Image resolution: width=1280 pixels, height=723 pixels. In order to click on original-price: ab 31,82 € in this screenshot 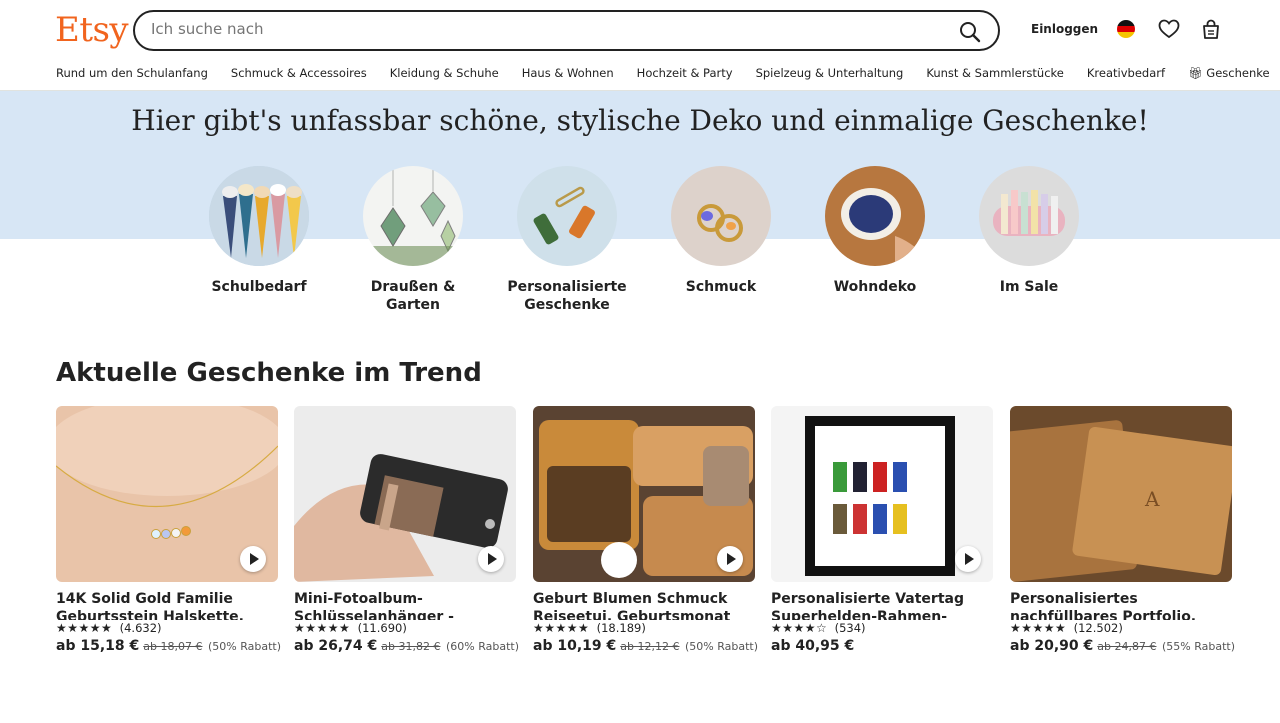, I will do `click(411, 646)`.